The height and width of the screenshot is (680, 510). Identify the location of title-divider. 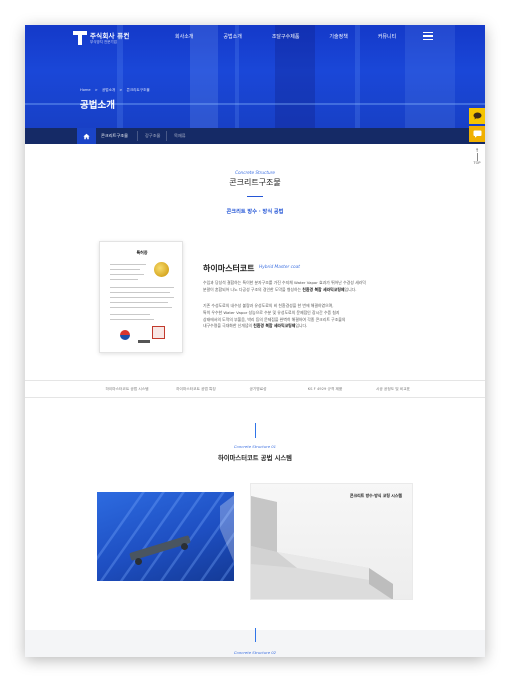
(255, 197).